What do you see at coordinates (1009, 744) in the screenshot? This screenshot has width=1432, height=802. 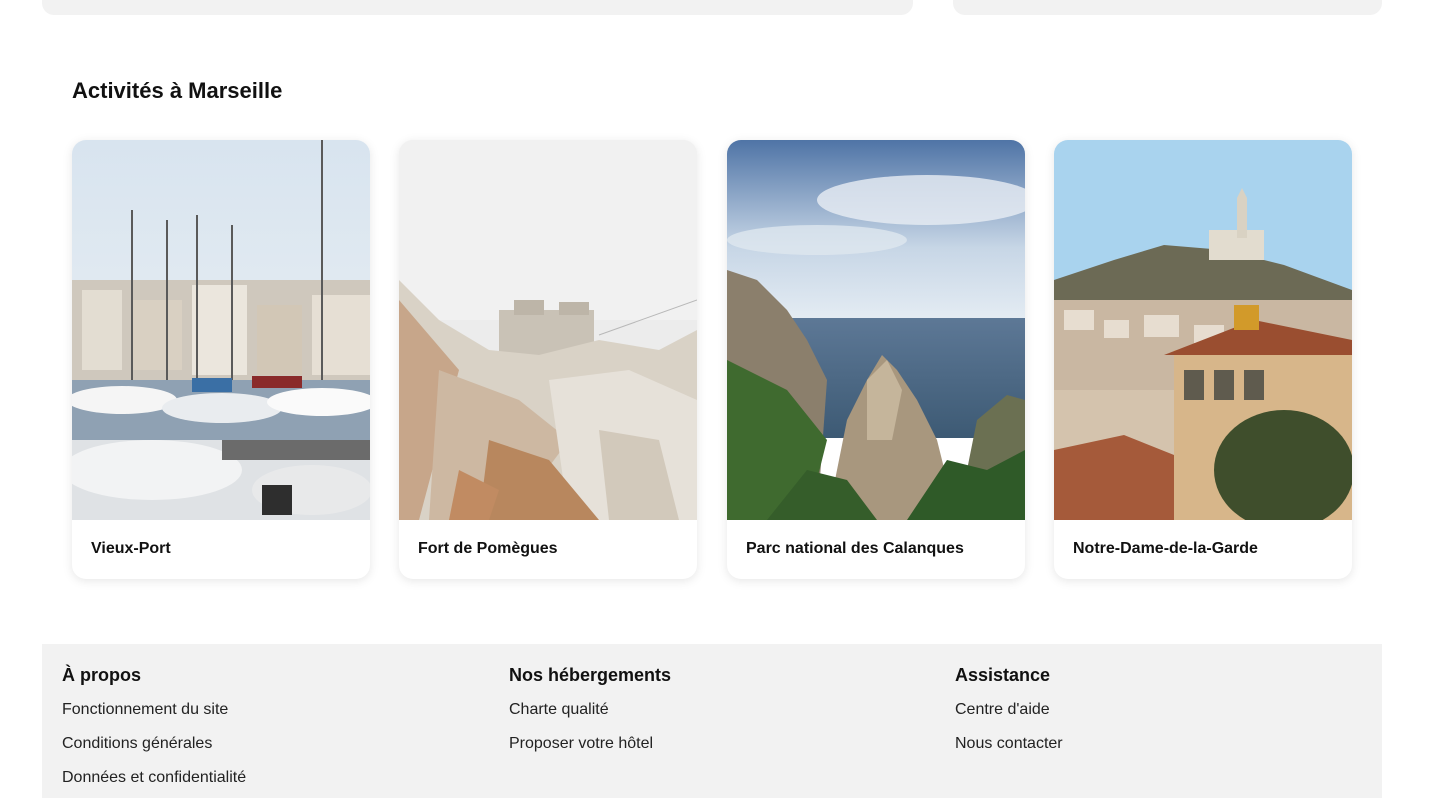 I see `footer-link-contact: Nous contacter` at bounding box center [1009, 744].